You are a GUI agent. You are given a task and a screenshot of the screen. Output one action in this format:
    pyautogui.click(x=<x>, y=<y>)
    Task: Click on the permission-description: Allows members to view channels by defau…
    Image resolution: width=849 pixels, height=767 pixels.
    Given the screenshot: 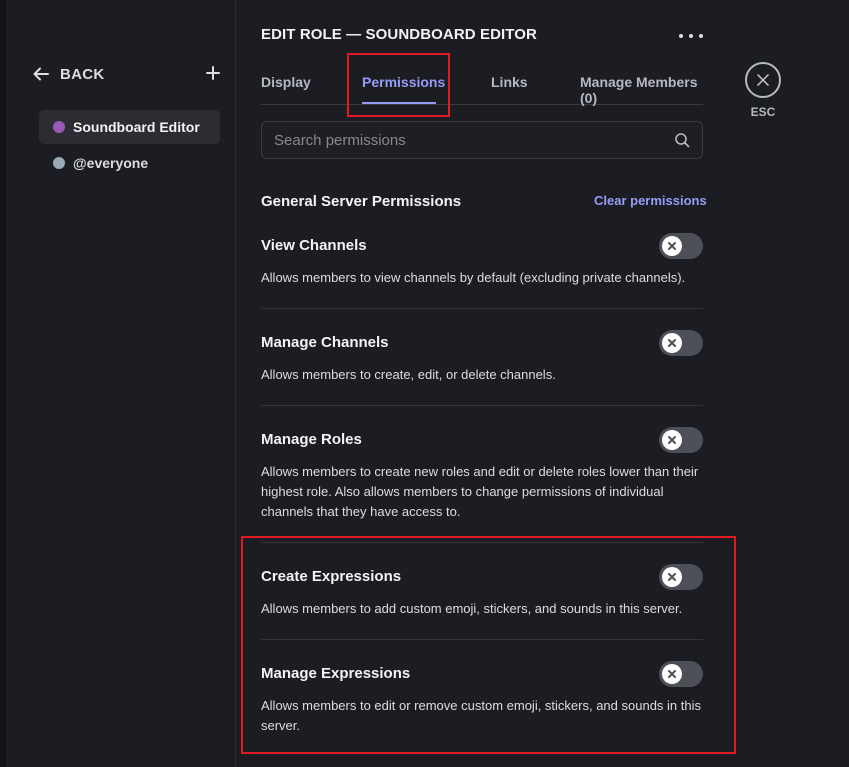 What is the action you would take?
    pyautogui.click(x=473, y=277)
    